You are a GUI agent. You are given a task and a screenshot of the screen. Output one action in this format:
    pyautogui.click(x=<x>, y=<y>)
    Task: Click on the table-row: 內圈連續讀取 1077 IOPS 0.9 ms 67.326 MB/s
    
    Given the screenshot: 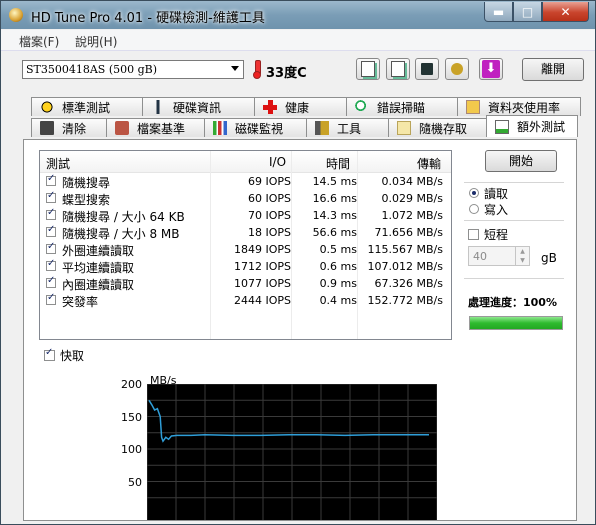 What is the action you would take?
    pyautogui.click(x=245, y=283)
    